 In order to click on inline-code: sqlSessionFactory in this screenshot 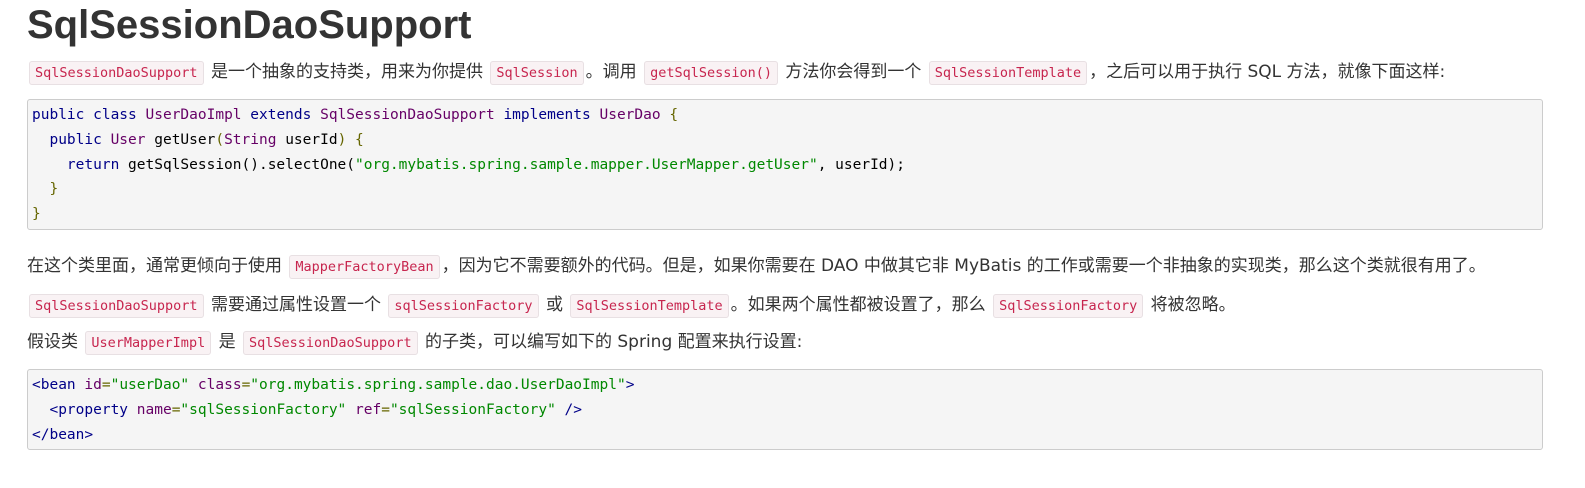, I will do `click(463, 306)`.